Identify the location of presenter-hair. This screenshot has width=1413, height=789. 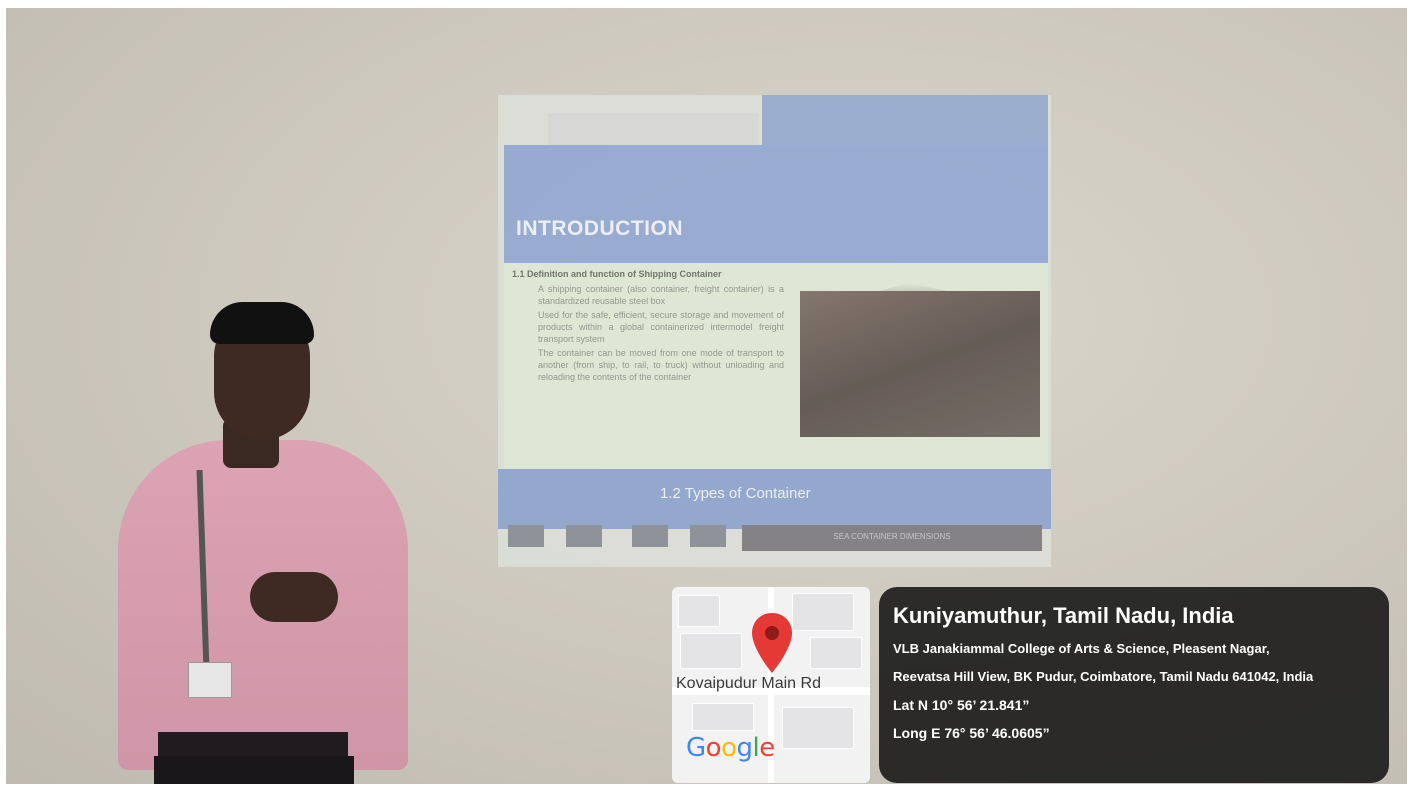
(262, 323).